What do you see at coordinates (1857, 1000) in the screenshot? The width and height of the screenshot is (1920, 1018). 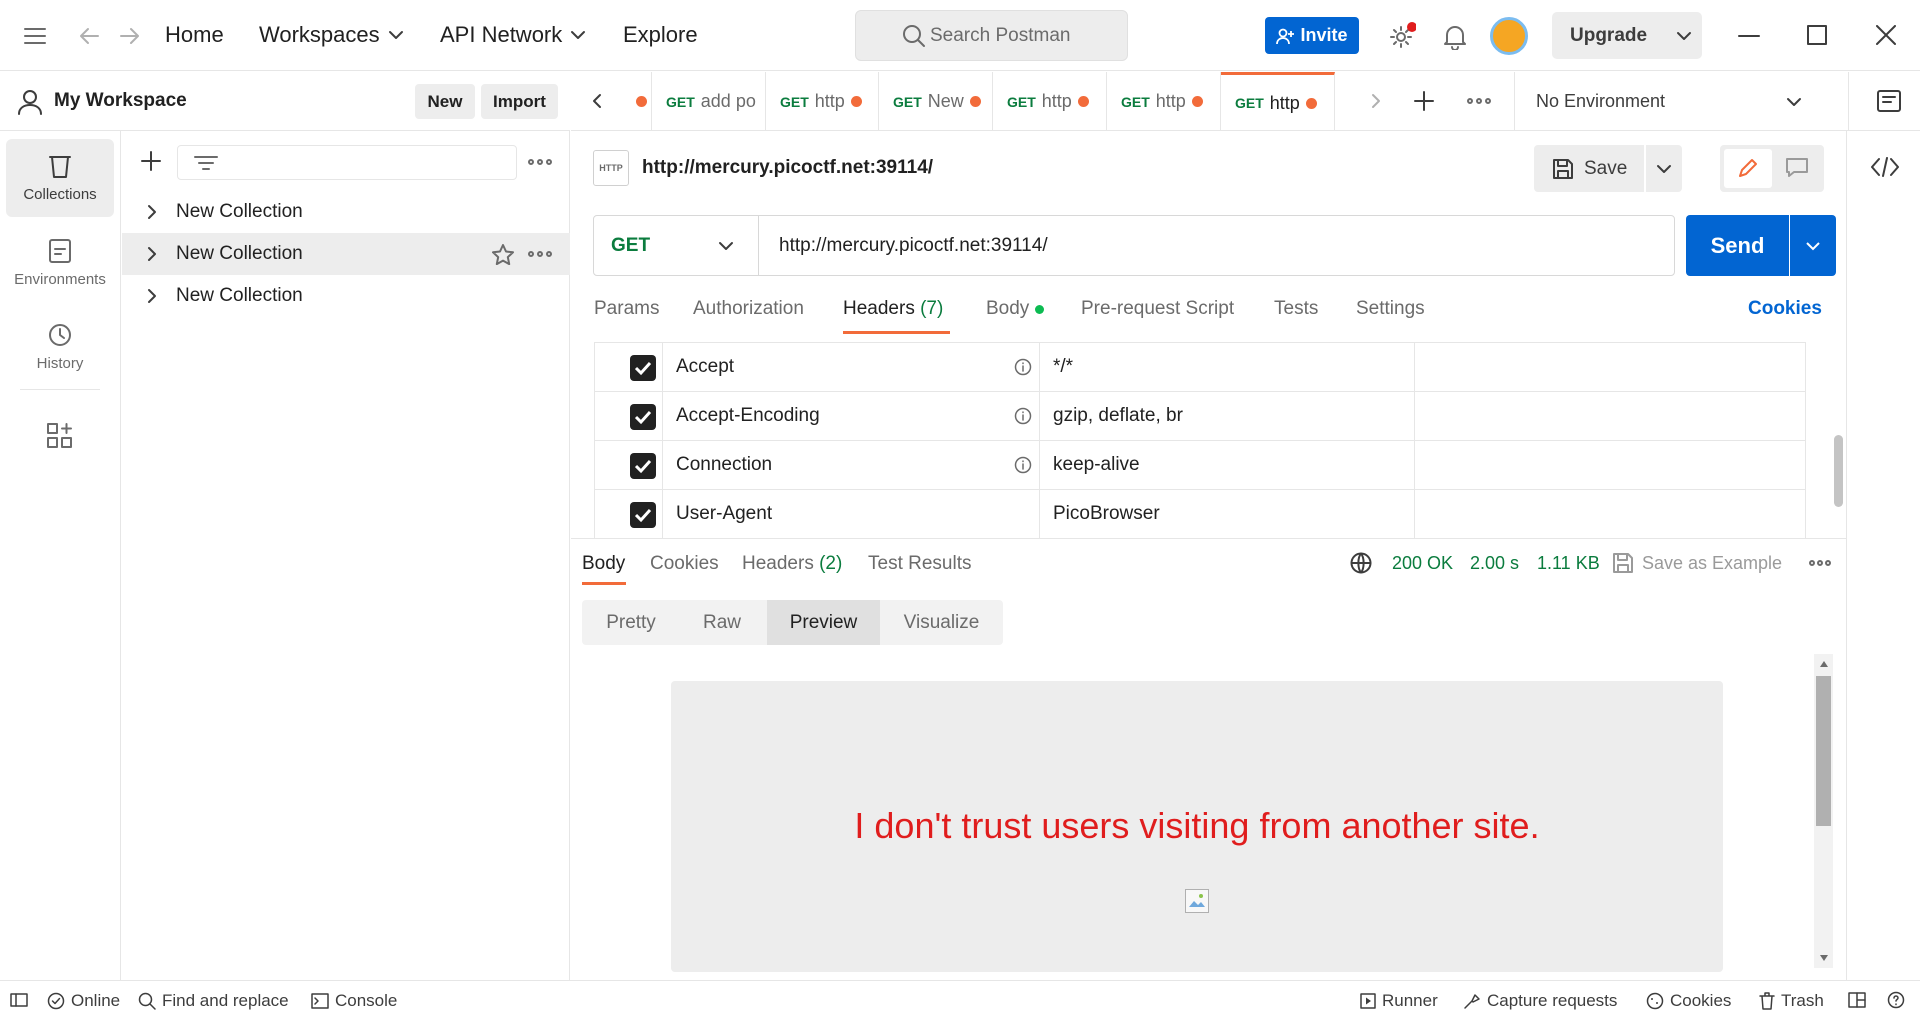 I see `two-pane-layout-icon` at bounding box center [1857, 1000].